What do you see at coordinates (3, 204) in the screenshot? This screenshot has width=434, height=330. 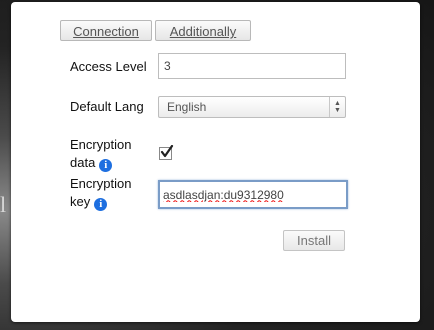 I see `background-text: l` at bounding box center [3, 204].